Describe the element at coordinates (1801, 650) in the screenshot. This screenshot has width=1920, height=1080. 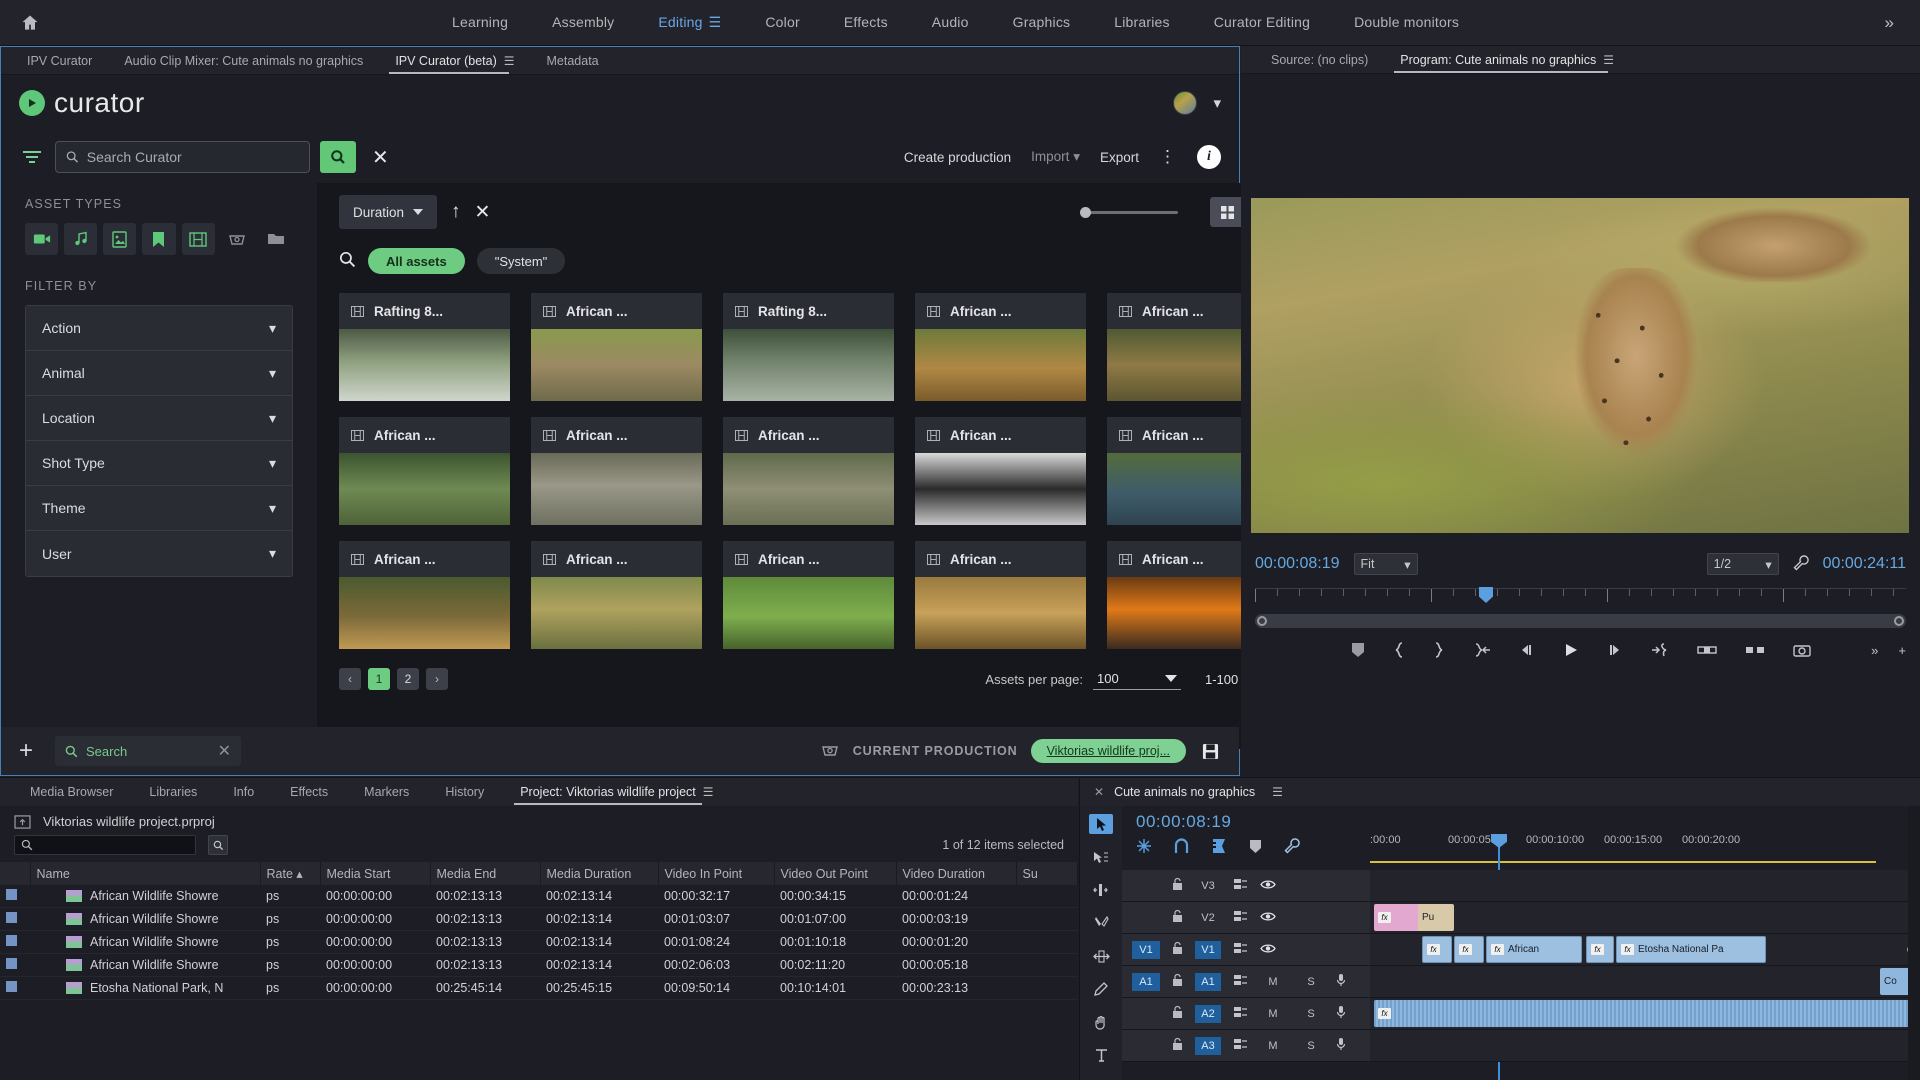
I see `export-frame-button` at that location.